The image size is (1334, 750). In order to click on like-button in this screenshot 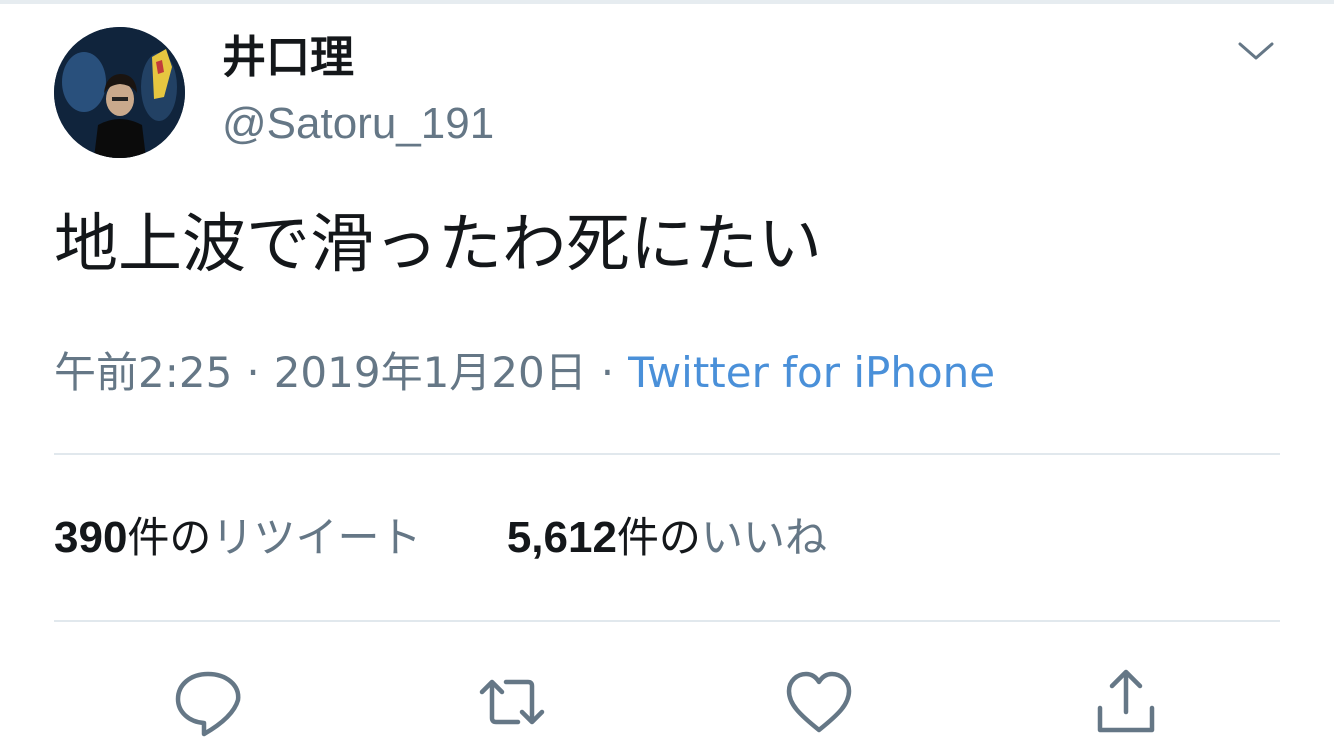, I will do `click(819, 702)`.